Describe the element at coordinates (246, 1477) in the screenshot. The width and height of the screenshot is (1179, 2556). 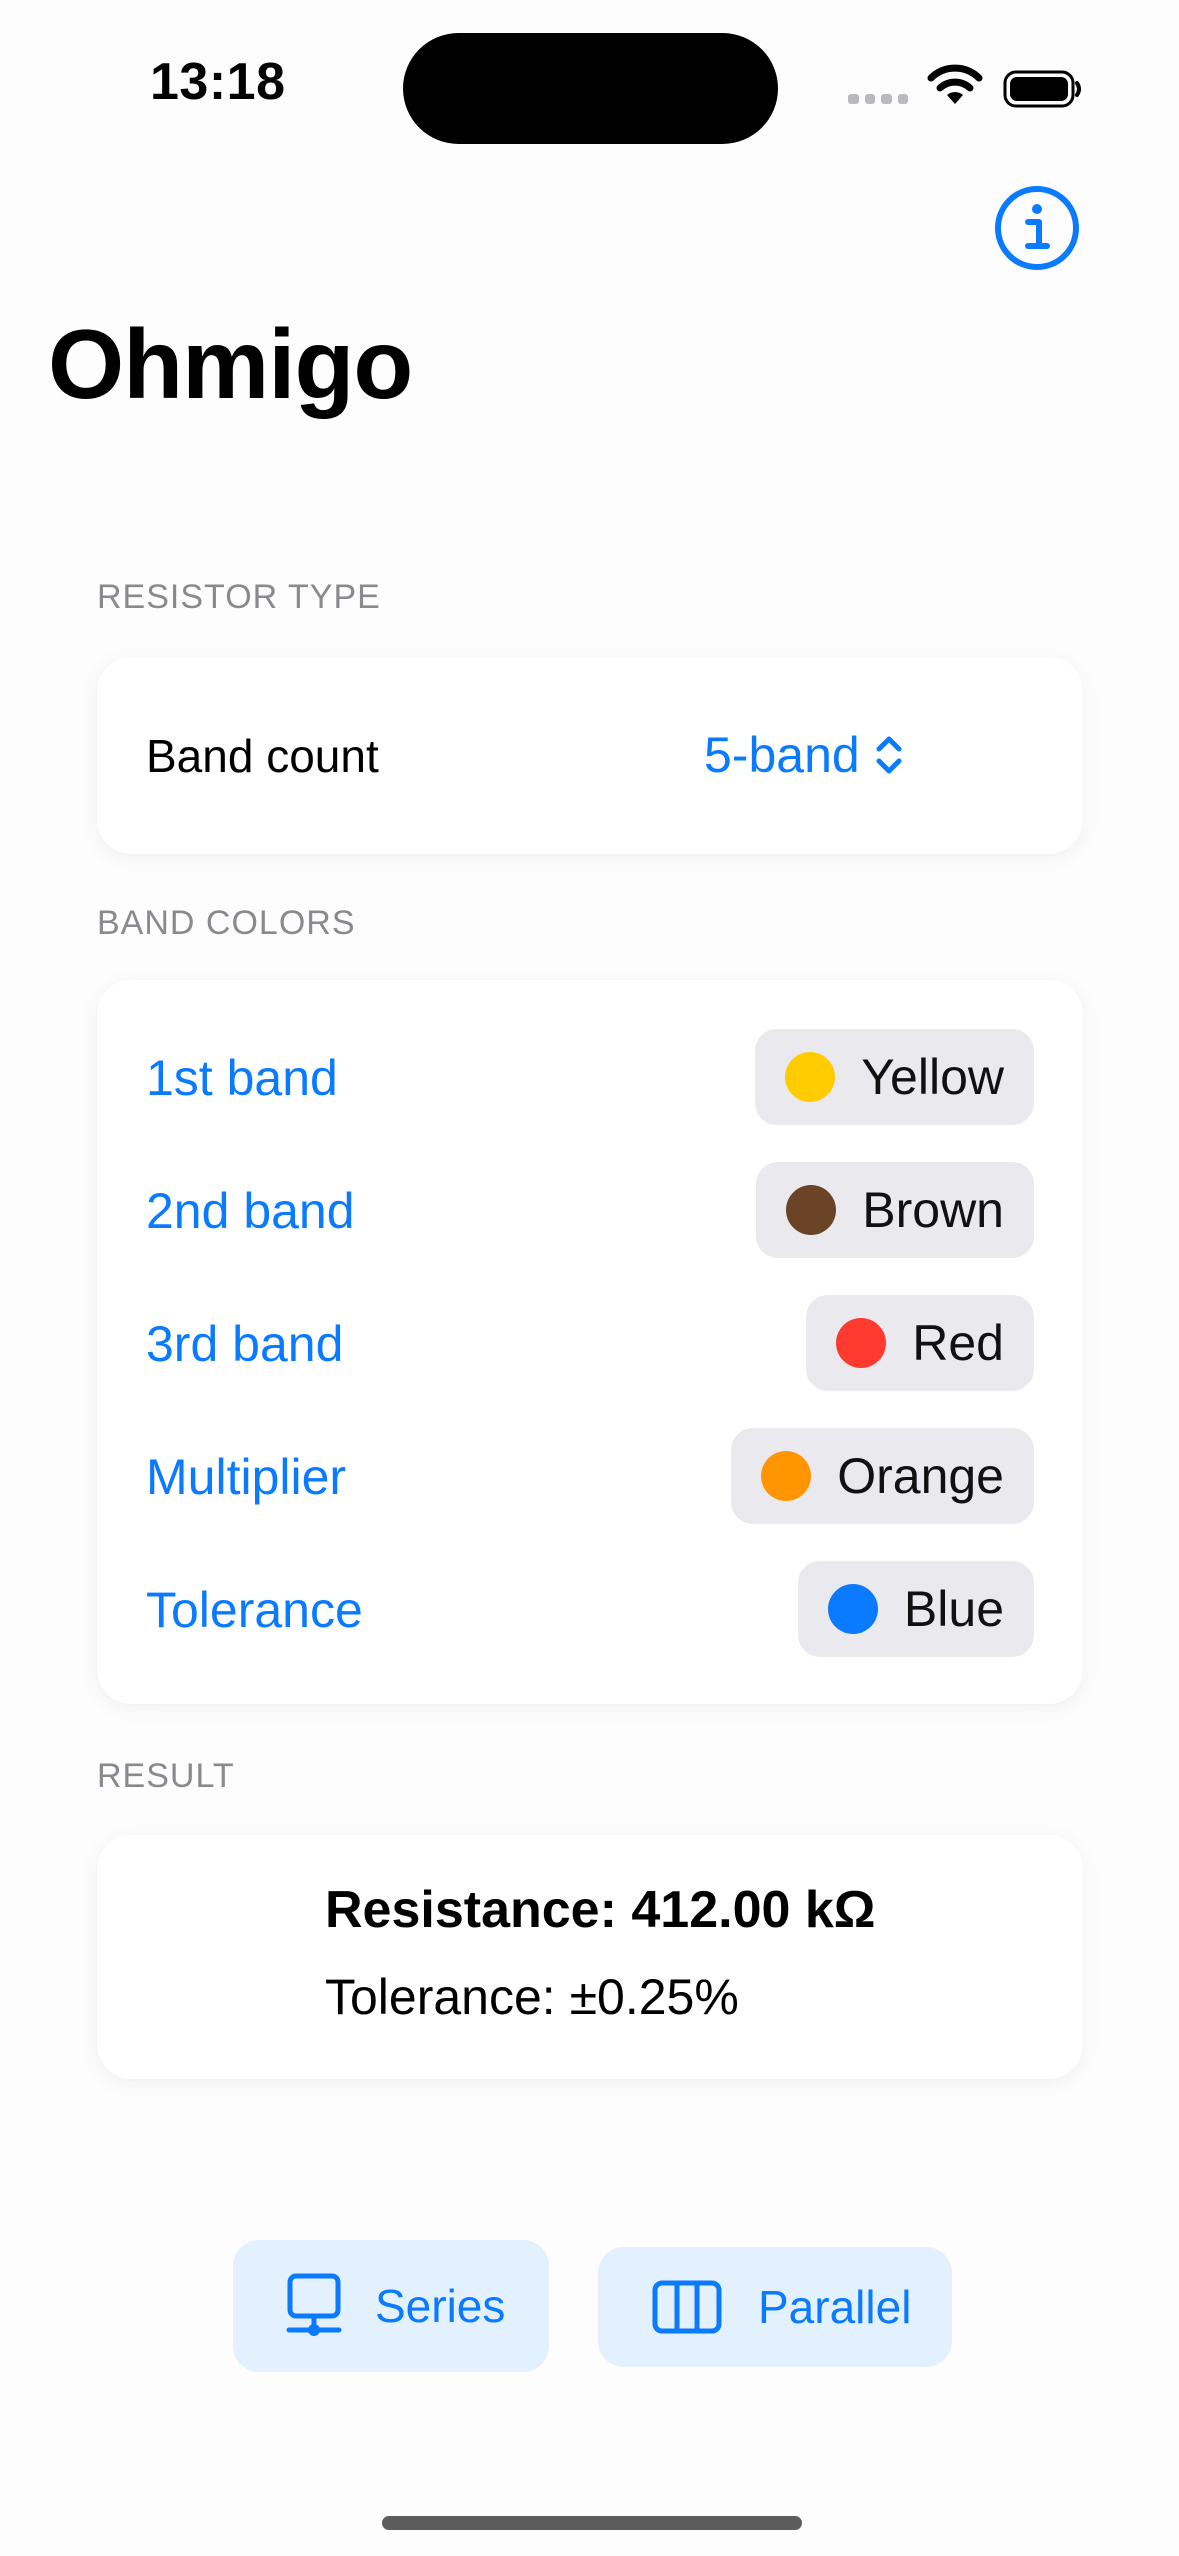
I see `band-label-multiplier: Multiplier` at that location.